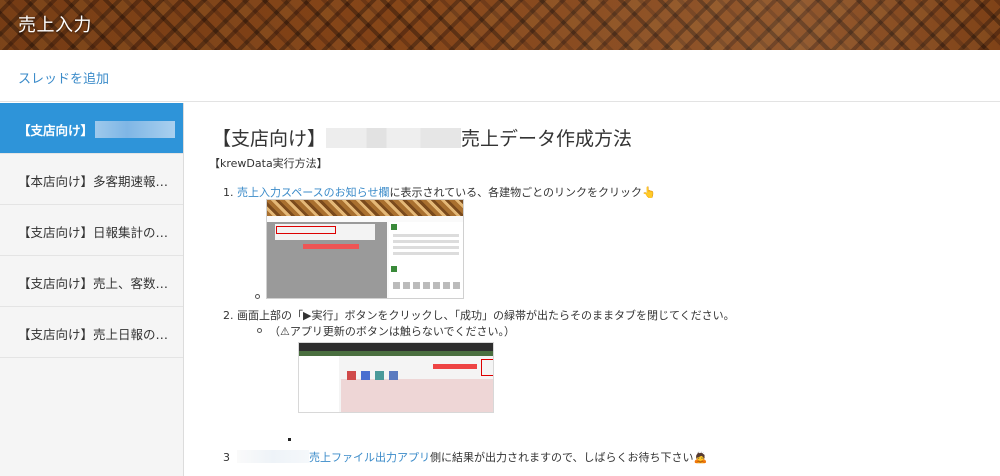  I want to click on add-thread-link: スレッドを追加, so click(63, 77).